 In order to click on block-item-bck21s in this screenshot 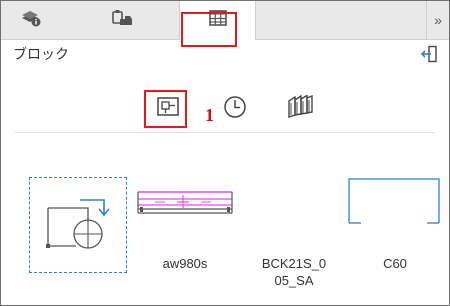, I will do `click(294, 207)`.